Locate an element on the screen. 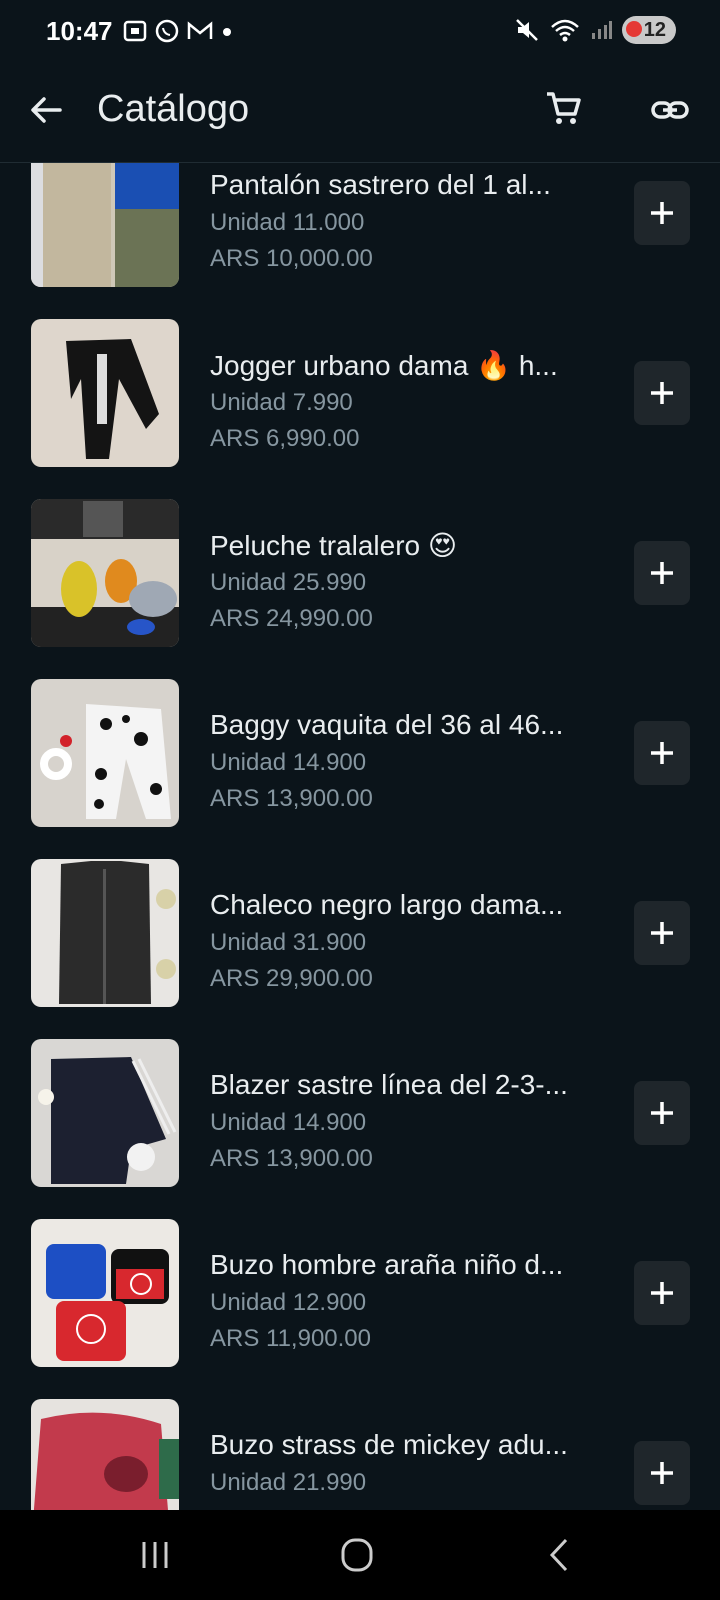  product-unit: Unidad 12.900 is located at coordinates (288, 1302).